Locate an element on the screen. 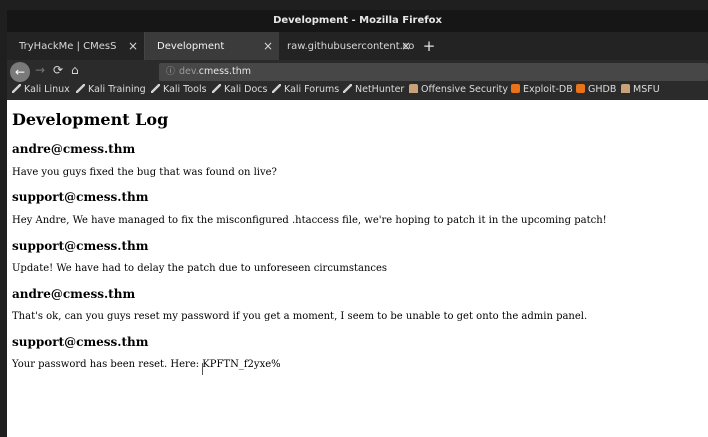  bookmark-label: Kali Linux is located at coordinates (47, 89).